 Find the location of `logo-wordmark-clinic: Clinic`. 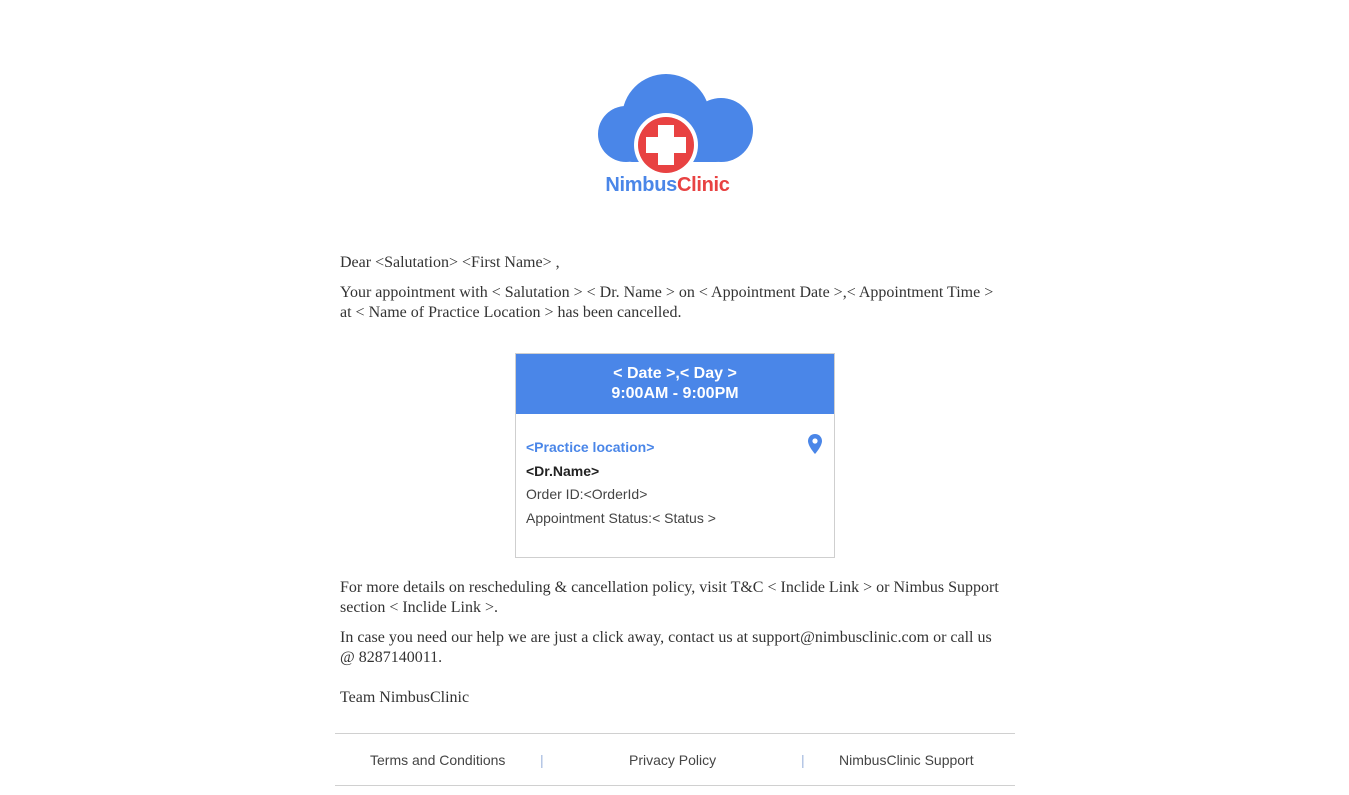

logo-wordmark-clinic: Clinic is located at coordinates (703, 185).